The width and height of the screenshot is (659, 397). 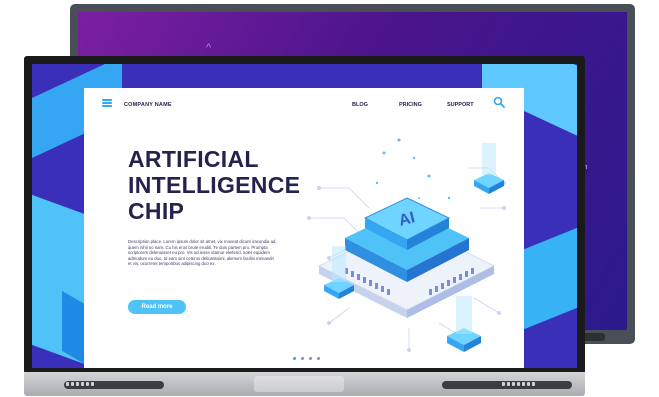 What do you see at coordinates (148, 105) in the screenshot?
I see `company-name: COMPANY NAME` at bounding box center [148, 105].